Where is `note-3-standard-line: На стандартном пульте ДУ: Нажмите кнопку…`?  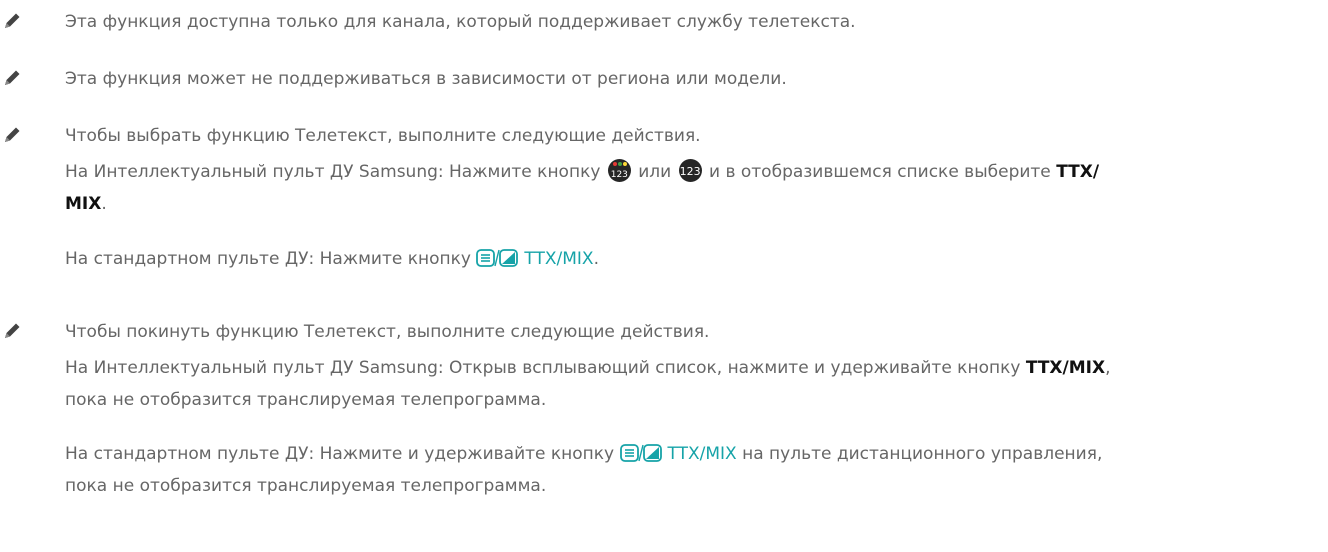
note-3-standard-line: На стандартном пульте ДУ: Нажмите кнопку… is located at coordinates (681, 259).